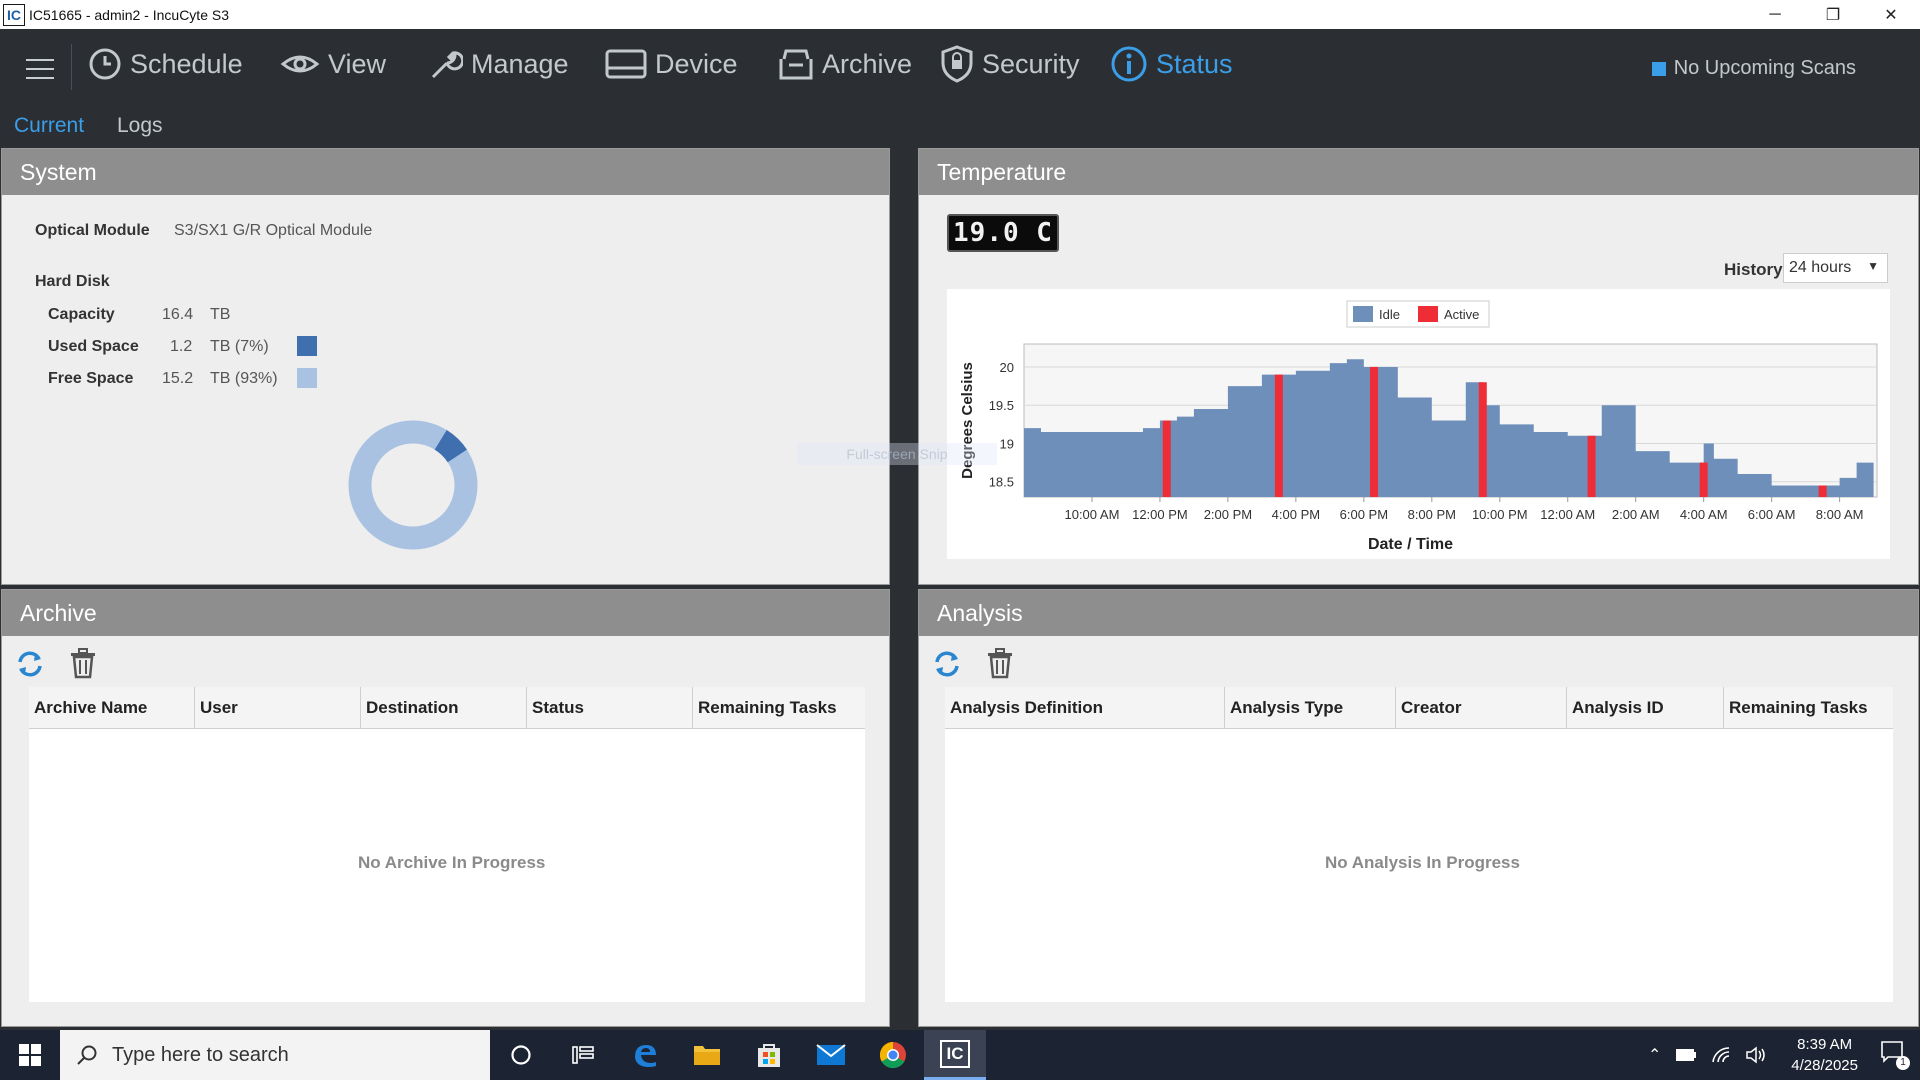 The width and height of the screenshot is (1920, 1080). I want to click on column-archive-name: Archive Name, so click(112, 708).